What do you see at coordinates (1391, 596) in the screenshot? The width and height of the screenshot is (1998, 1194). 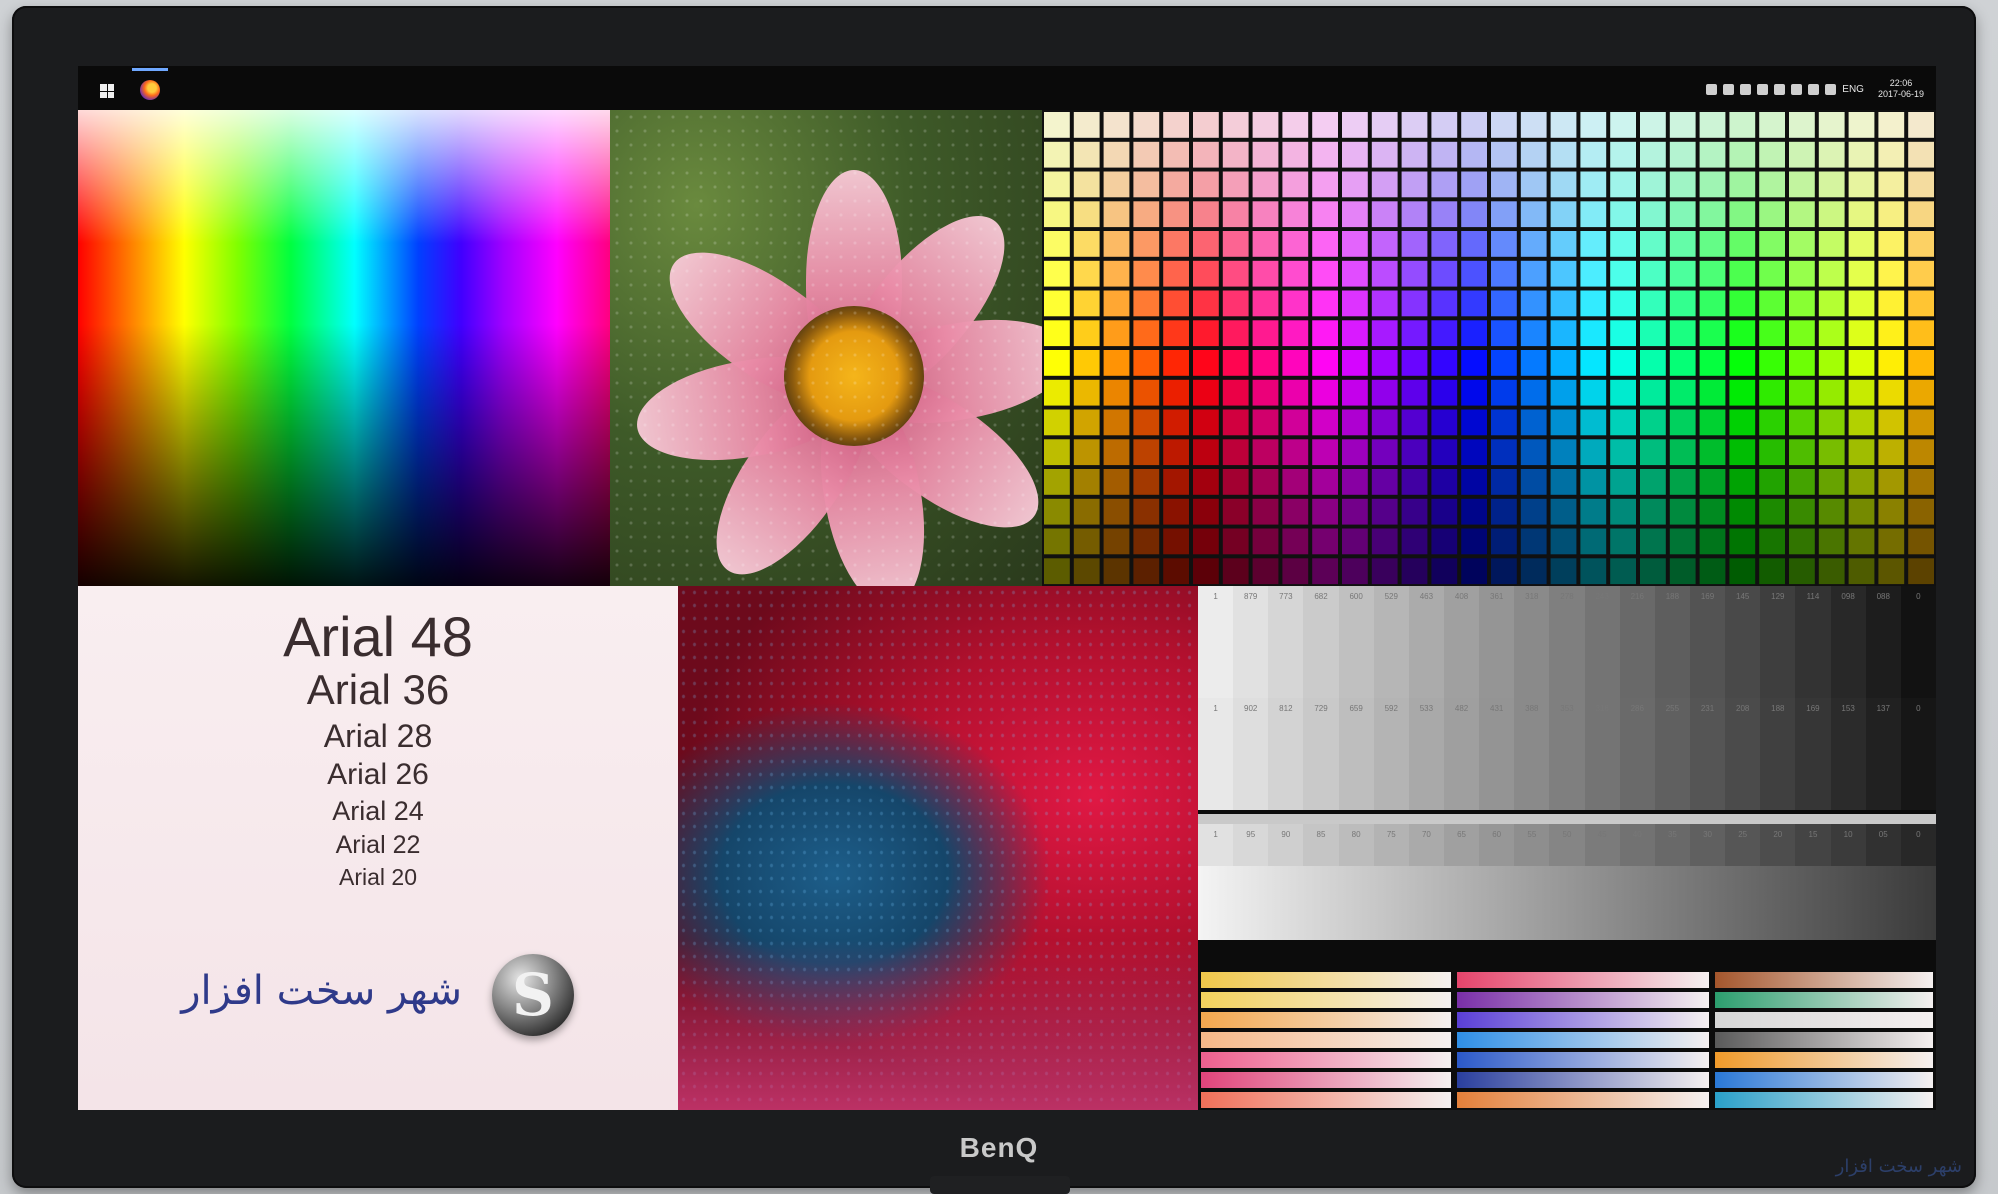 I see `gray-step-label: 529` at bounding box center [1391, 596].